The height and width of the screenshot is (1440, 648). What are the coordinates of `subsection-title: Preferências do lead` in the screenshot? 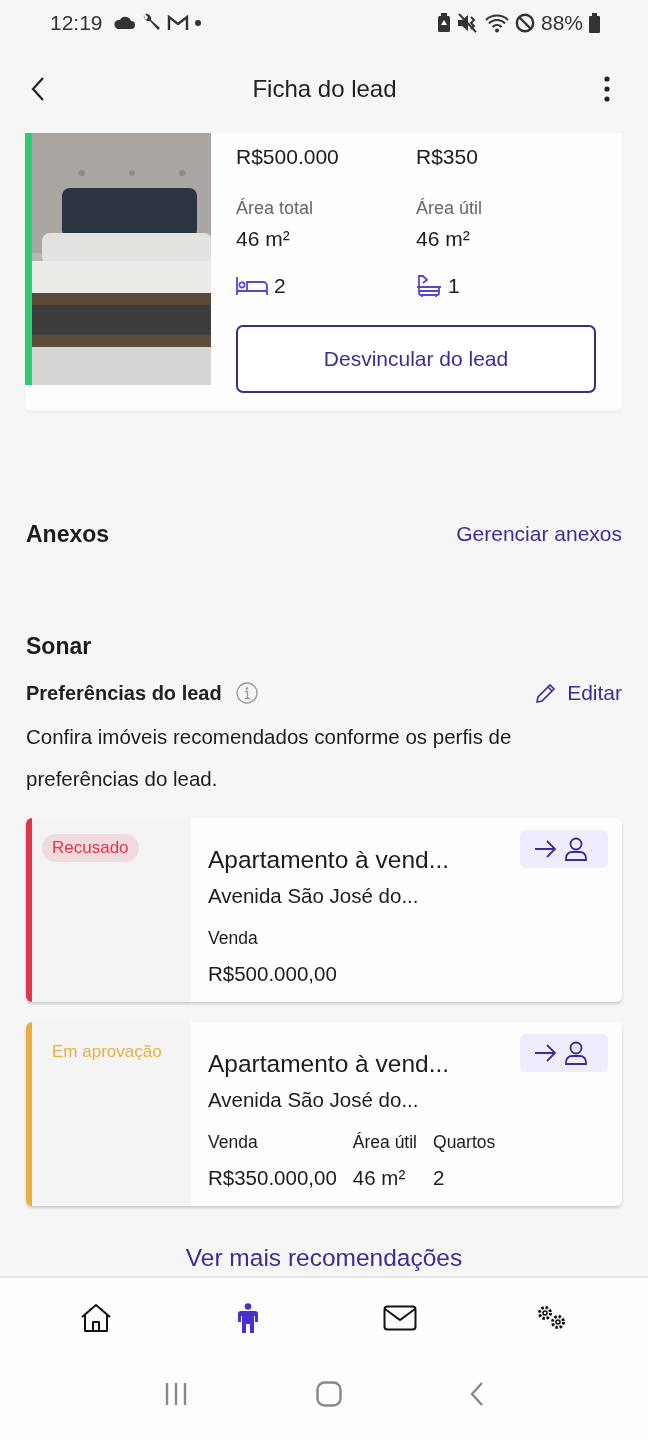 It's located at (124, 693).